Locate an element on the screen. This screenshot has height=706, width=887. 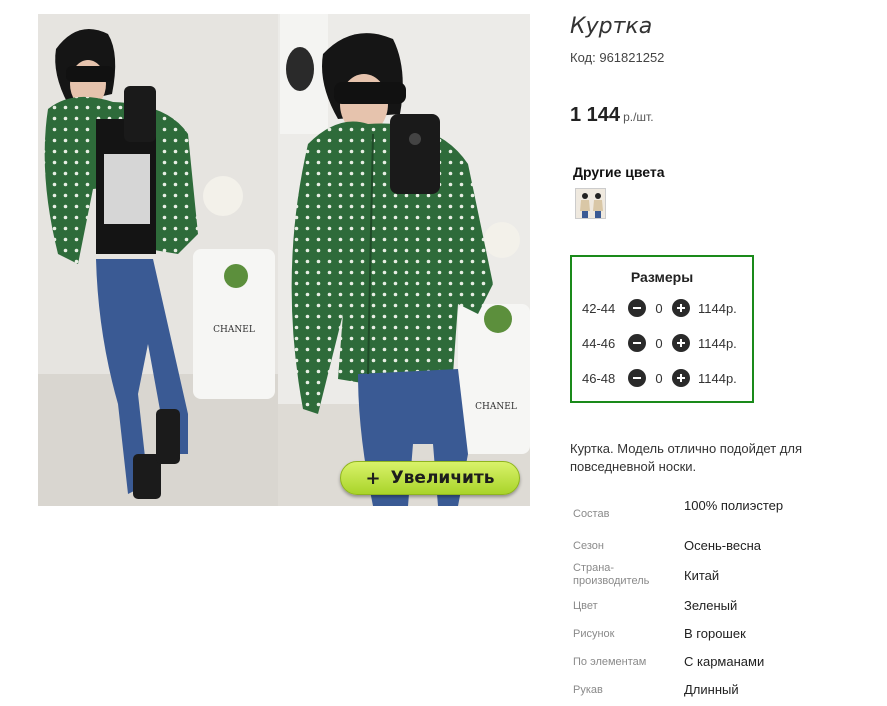
size-row: 44-46 0 1144р. is located at coordinates (659, 343).